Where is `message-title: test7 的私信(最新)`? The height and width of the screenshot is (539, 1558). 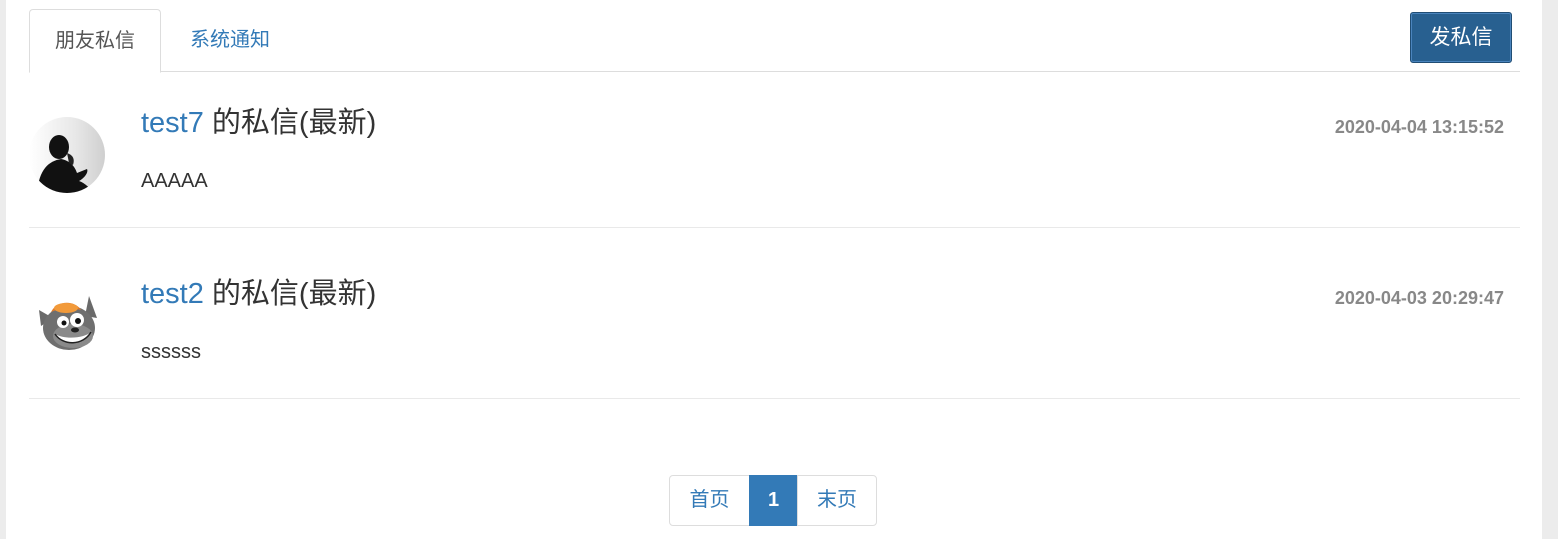 message-title: test7 的私信(最新) is located at coordinates (258, 123).